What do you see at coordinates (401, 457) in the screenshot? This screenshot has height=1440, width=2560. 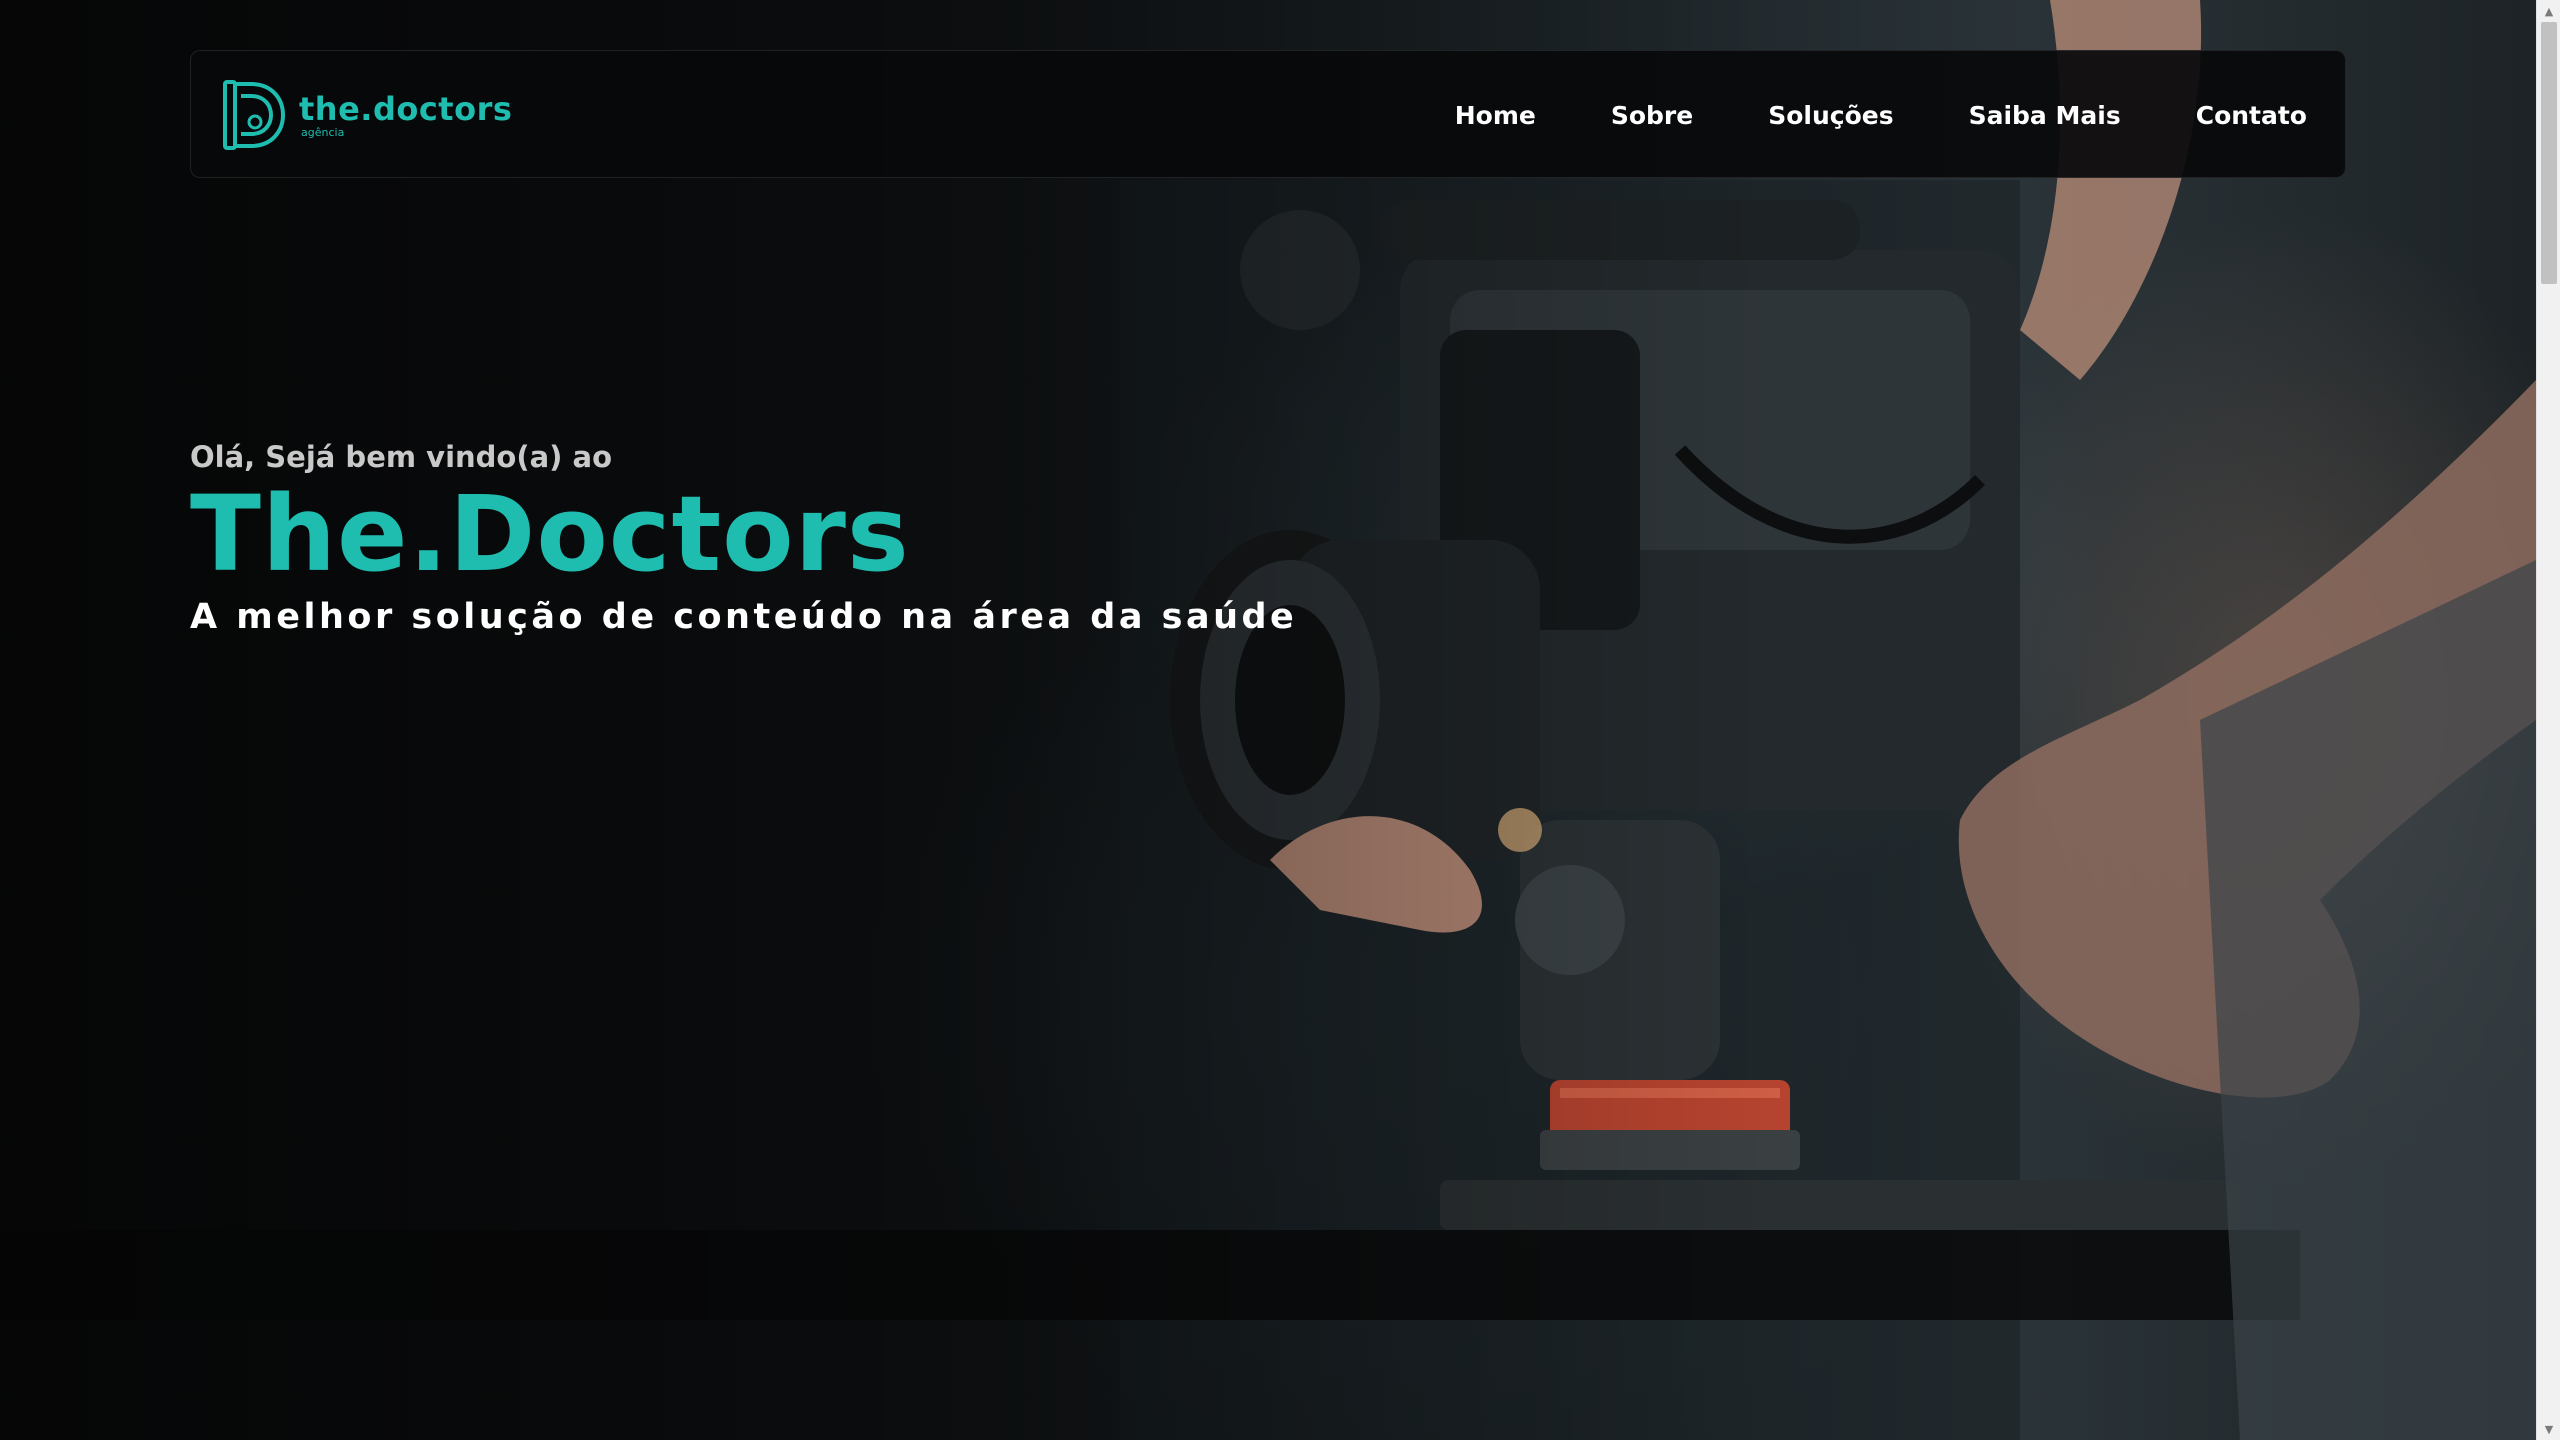 I see `hero-greeting: Olá, Sejá bem vindo(a) ao` at bounding box center [401, 457].